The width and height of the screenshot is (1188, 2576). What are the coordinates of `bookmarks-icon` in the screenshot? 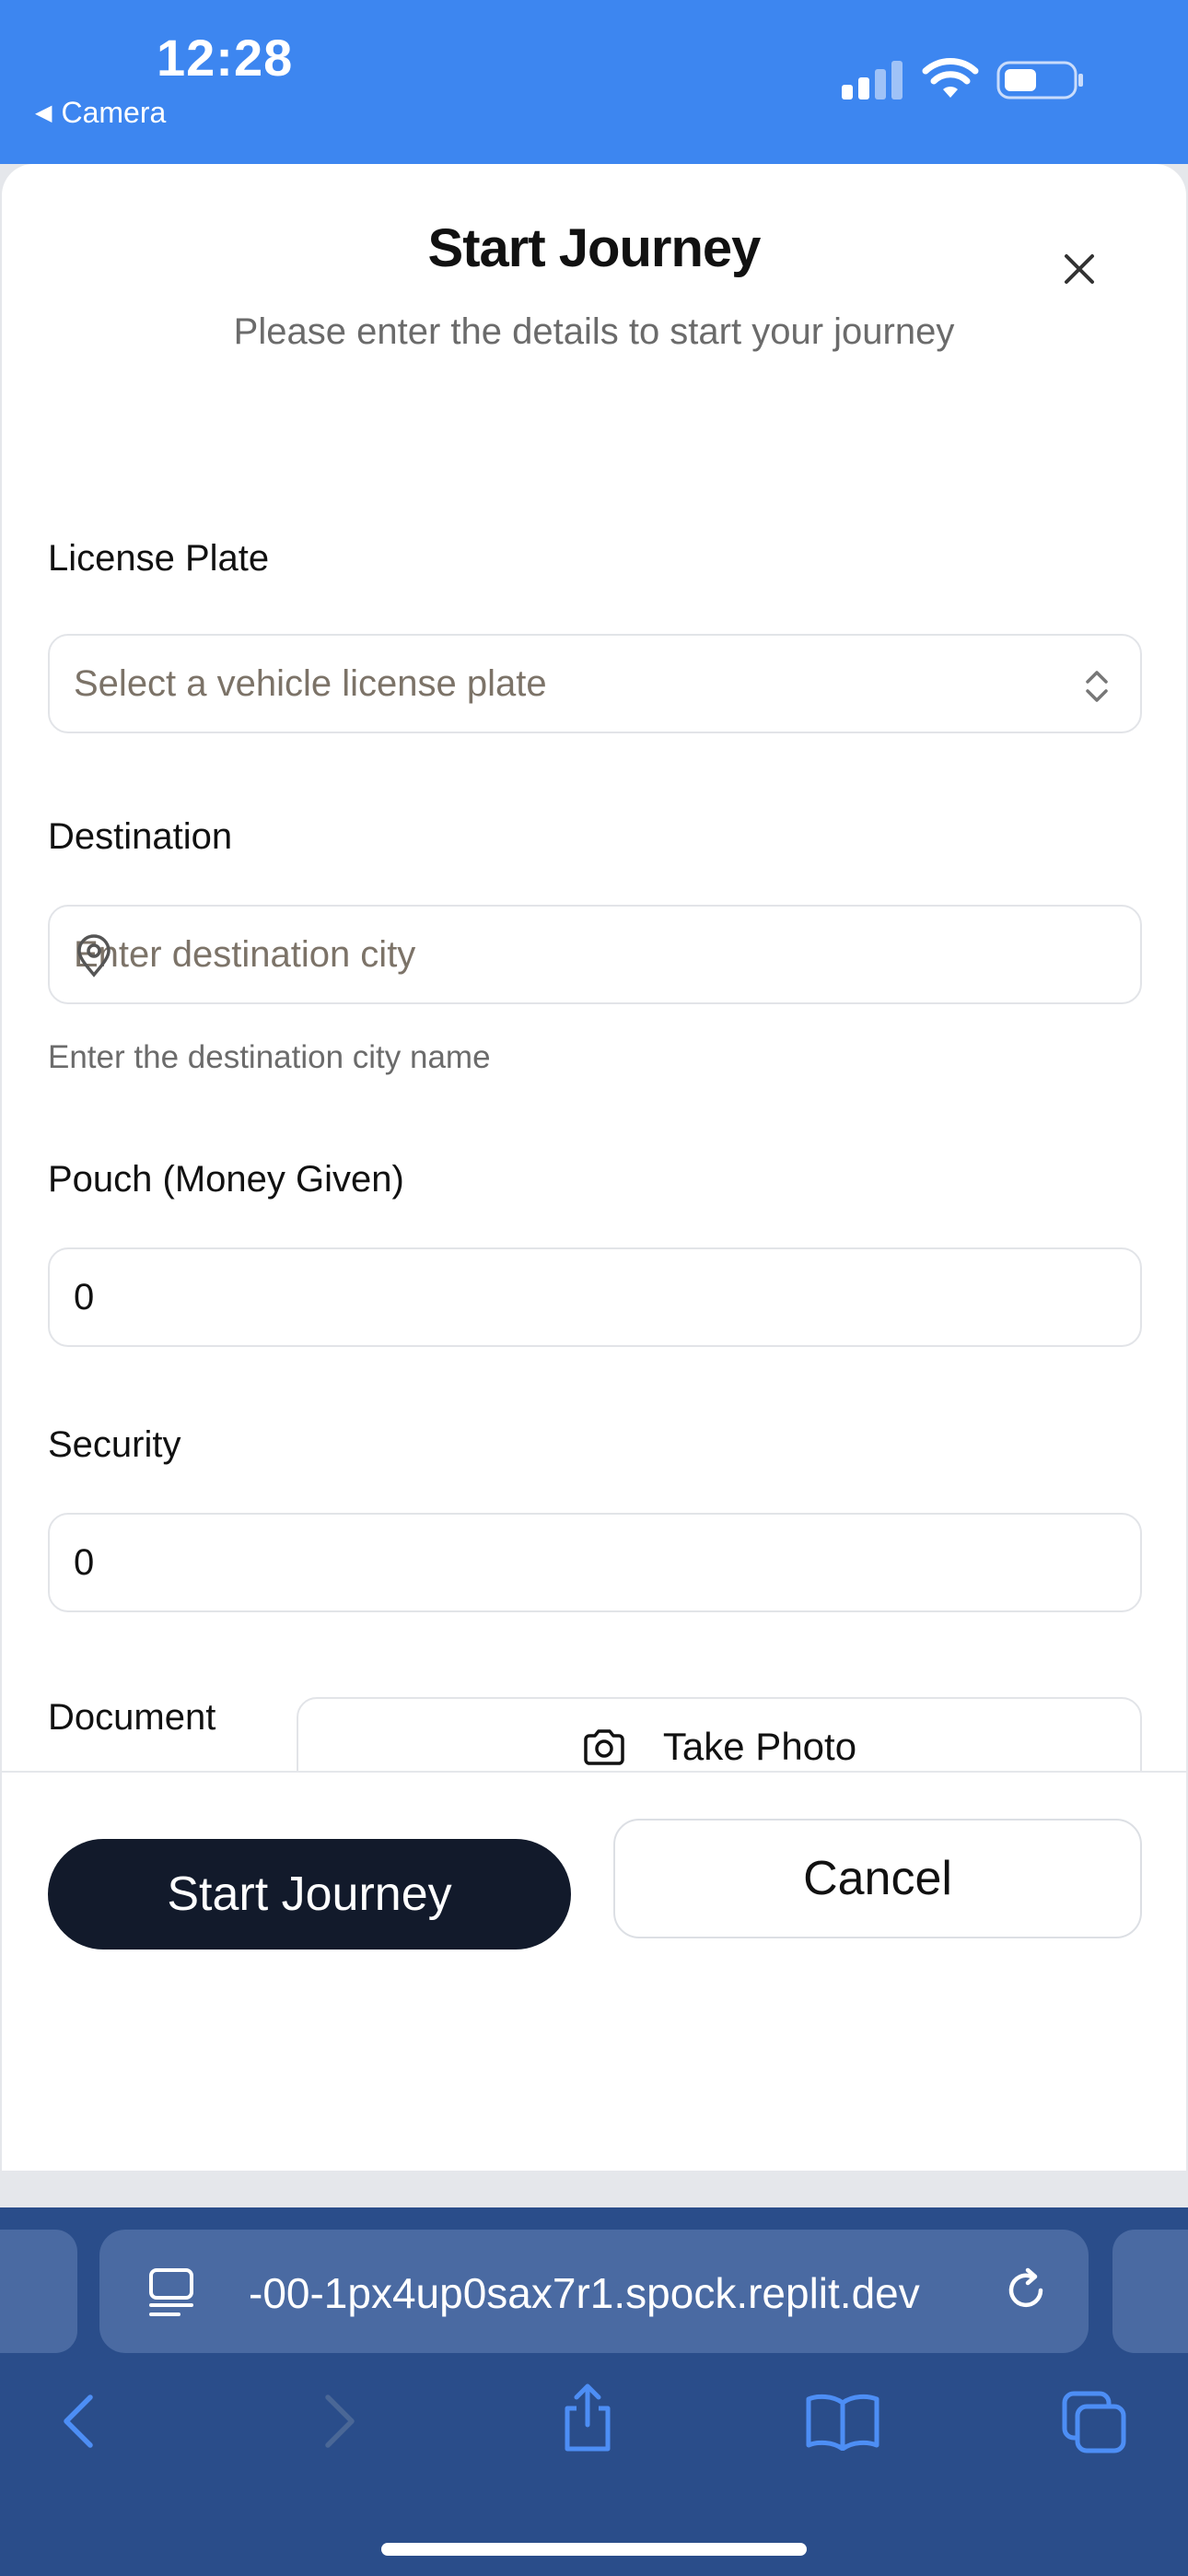 It's located at (842, 2422).